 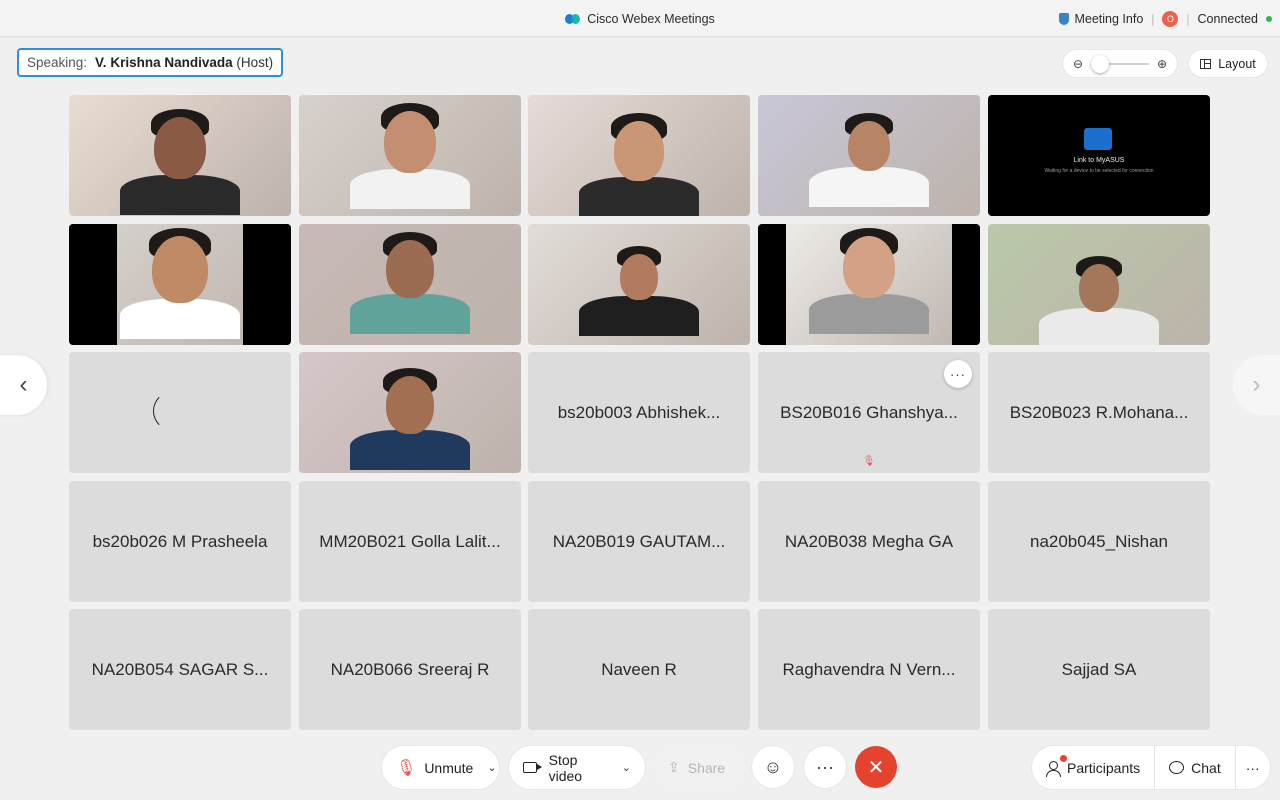 What do you see at coordinates (57, 62) in the screenshot?
I see `speaking-label: Speaking:` at bounding box center [57, 62].